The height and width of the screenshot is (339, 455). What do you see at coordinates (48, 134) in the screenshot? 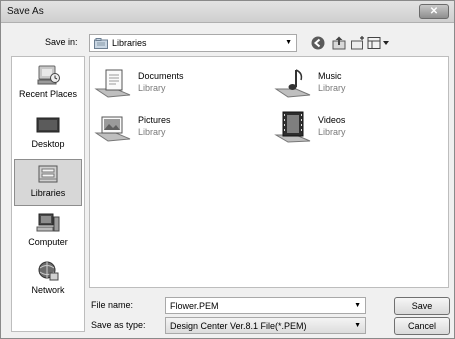
I see `place-desktop: Desktop` at bounding box center [48, 134].